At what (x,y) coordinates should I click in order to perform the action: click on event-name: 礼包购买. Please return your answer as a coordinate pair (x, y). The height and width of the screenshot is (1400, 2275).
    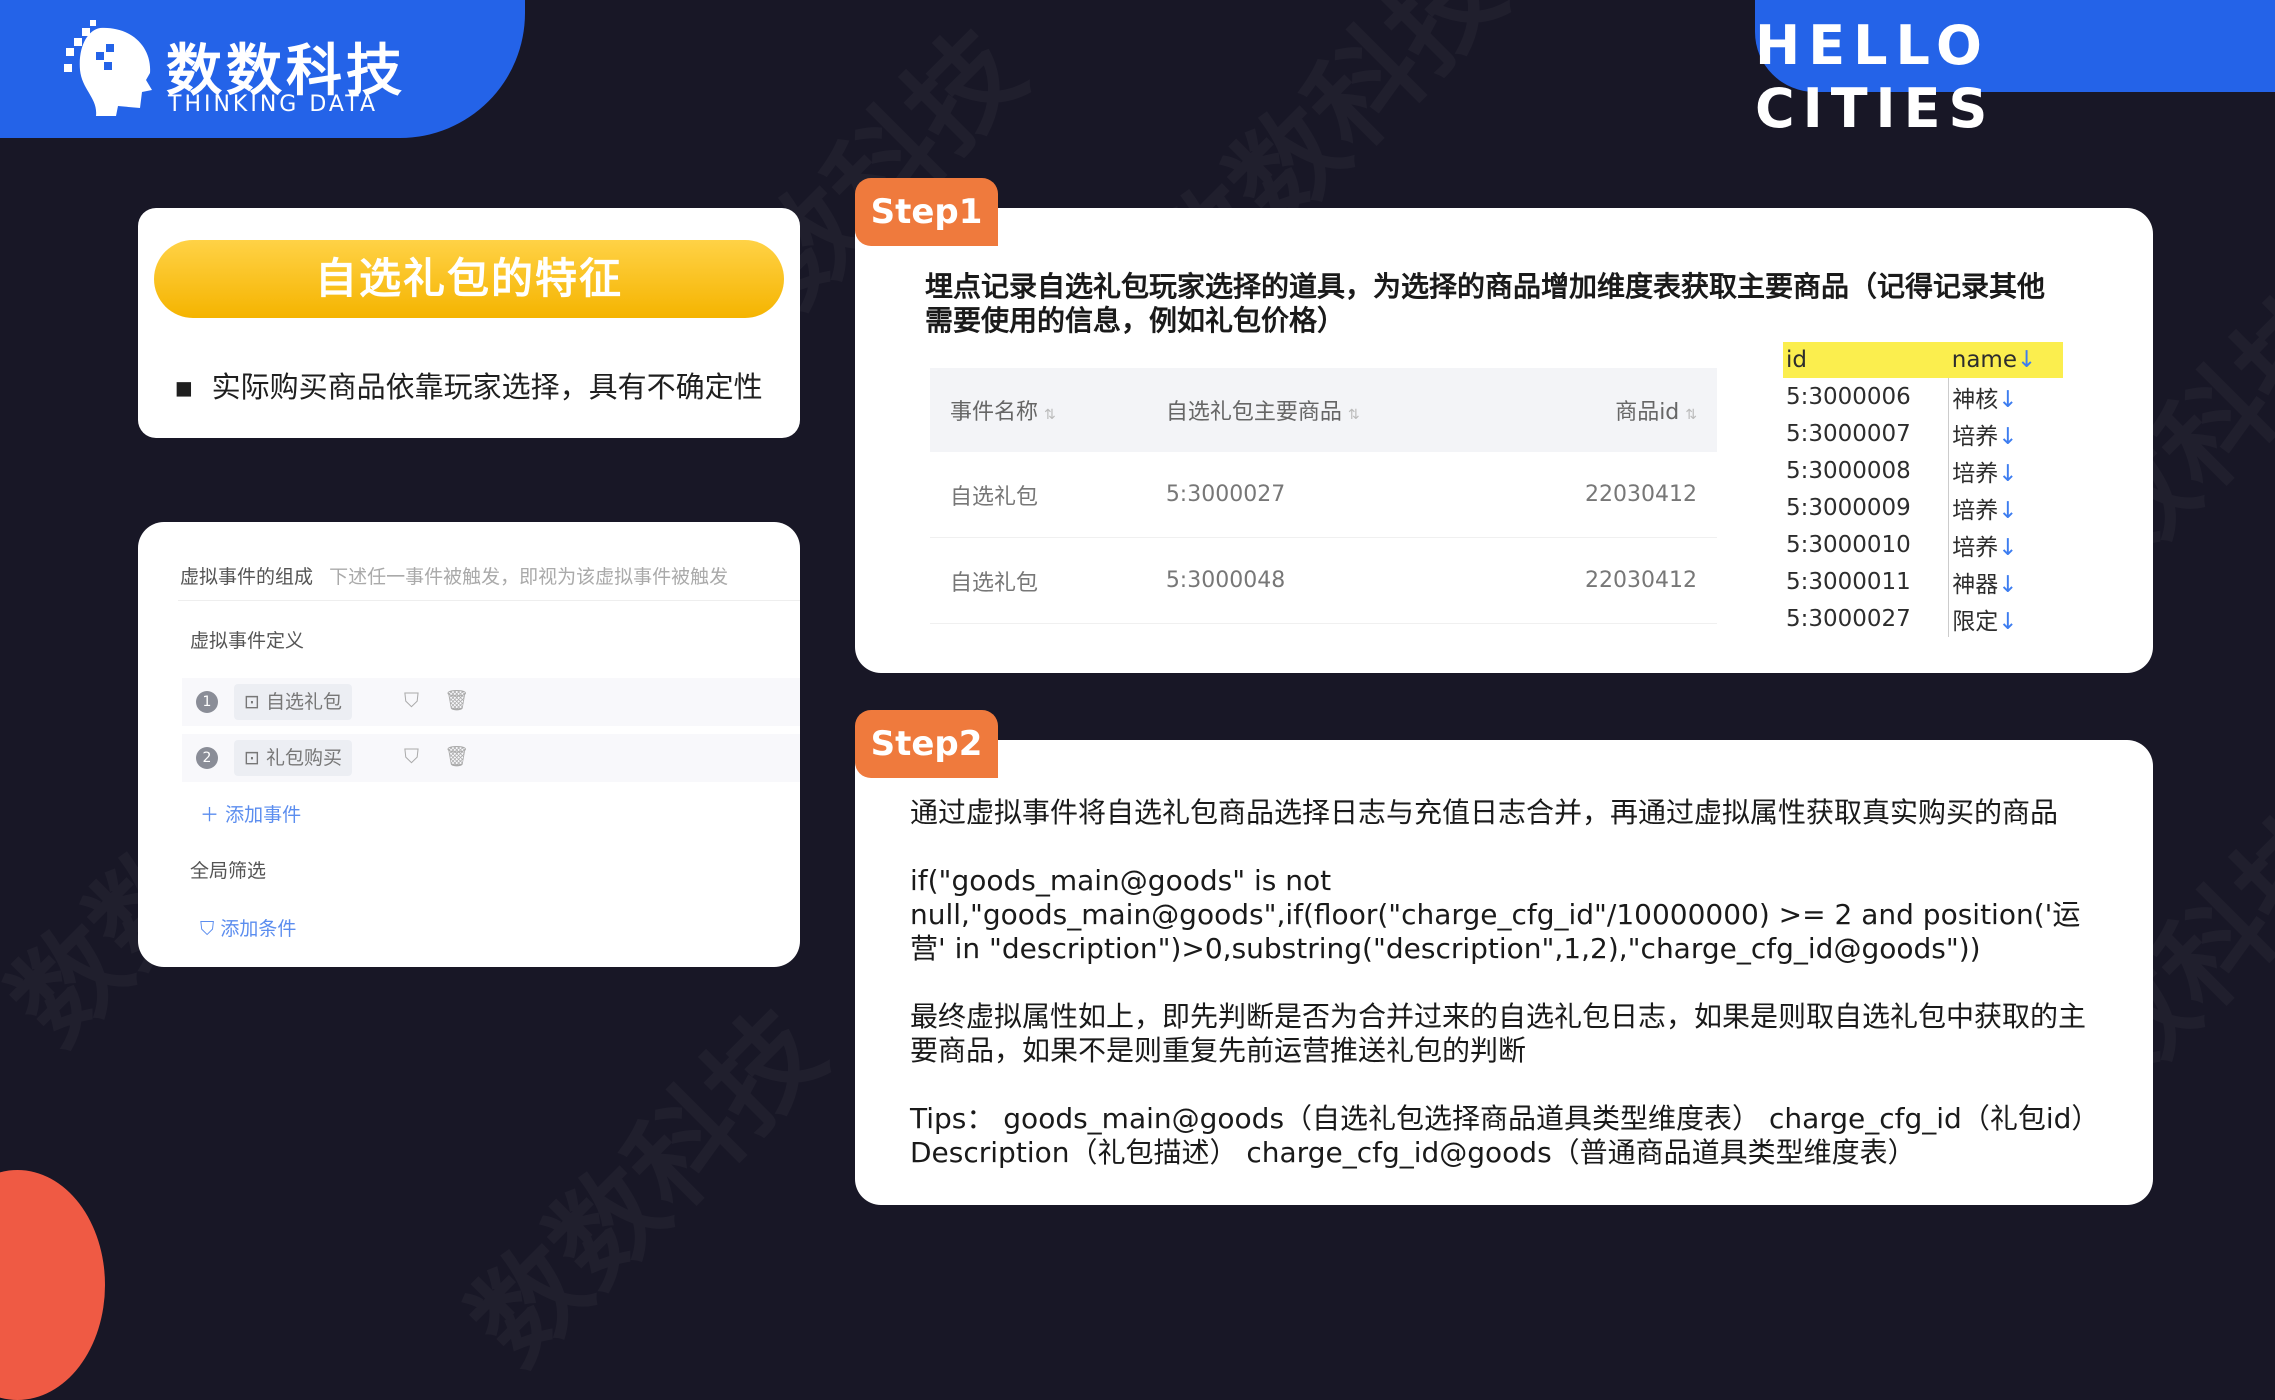
    Looking at the image, I should click on (303, 758).